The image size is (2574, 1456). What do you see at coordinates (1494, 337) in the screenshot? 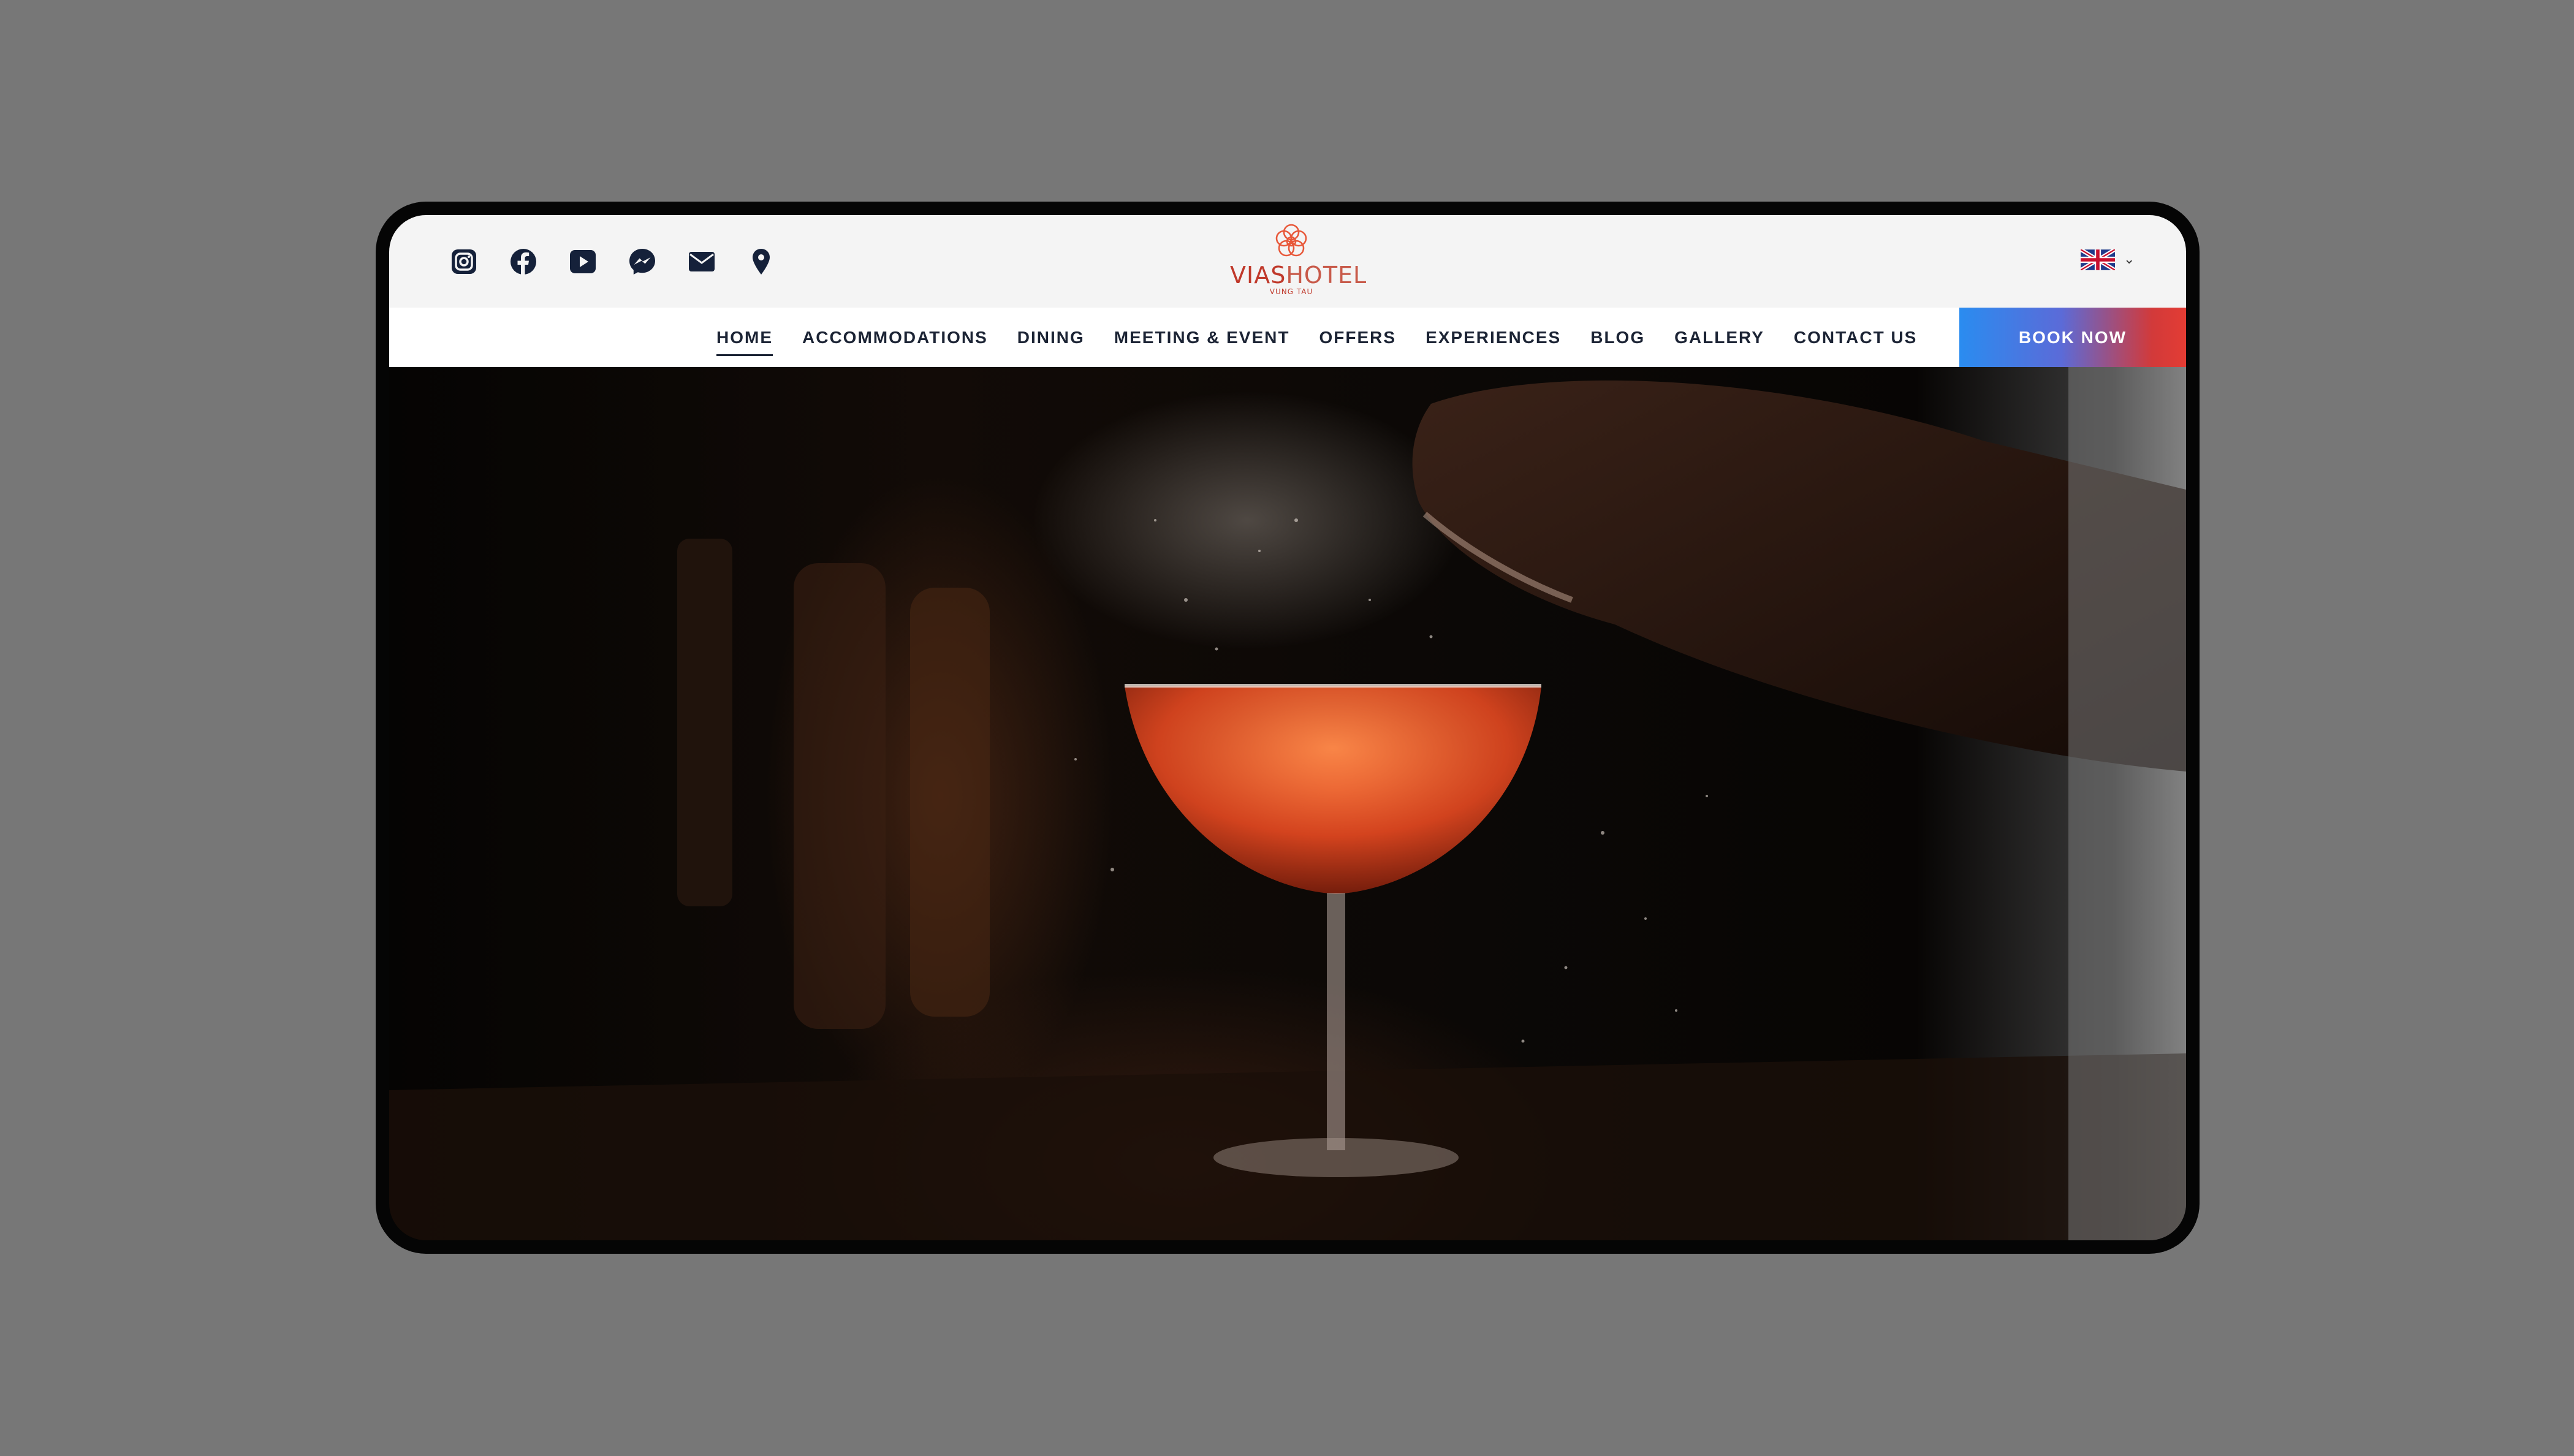
I see `nav-item-experiences: EXPERIENCES` at bounding box center [1494, 337].